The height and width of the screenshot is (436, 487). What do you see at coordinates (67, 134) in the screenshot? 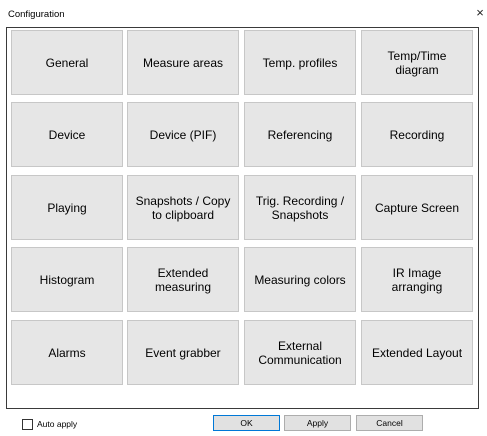
I see `tile-device: Device` at bounding box center [67, 134].